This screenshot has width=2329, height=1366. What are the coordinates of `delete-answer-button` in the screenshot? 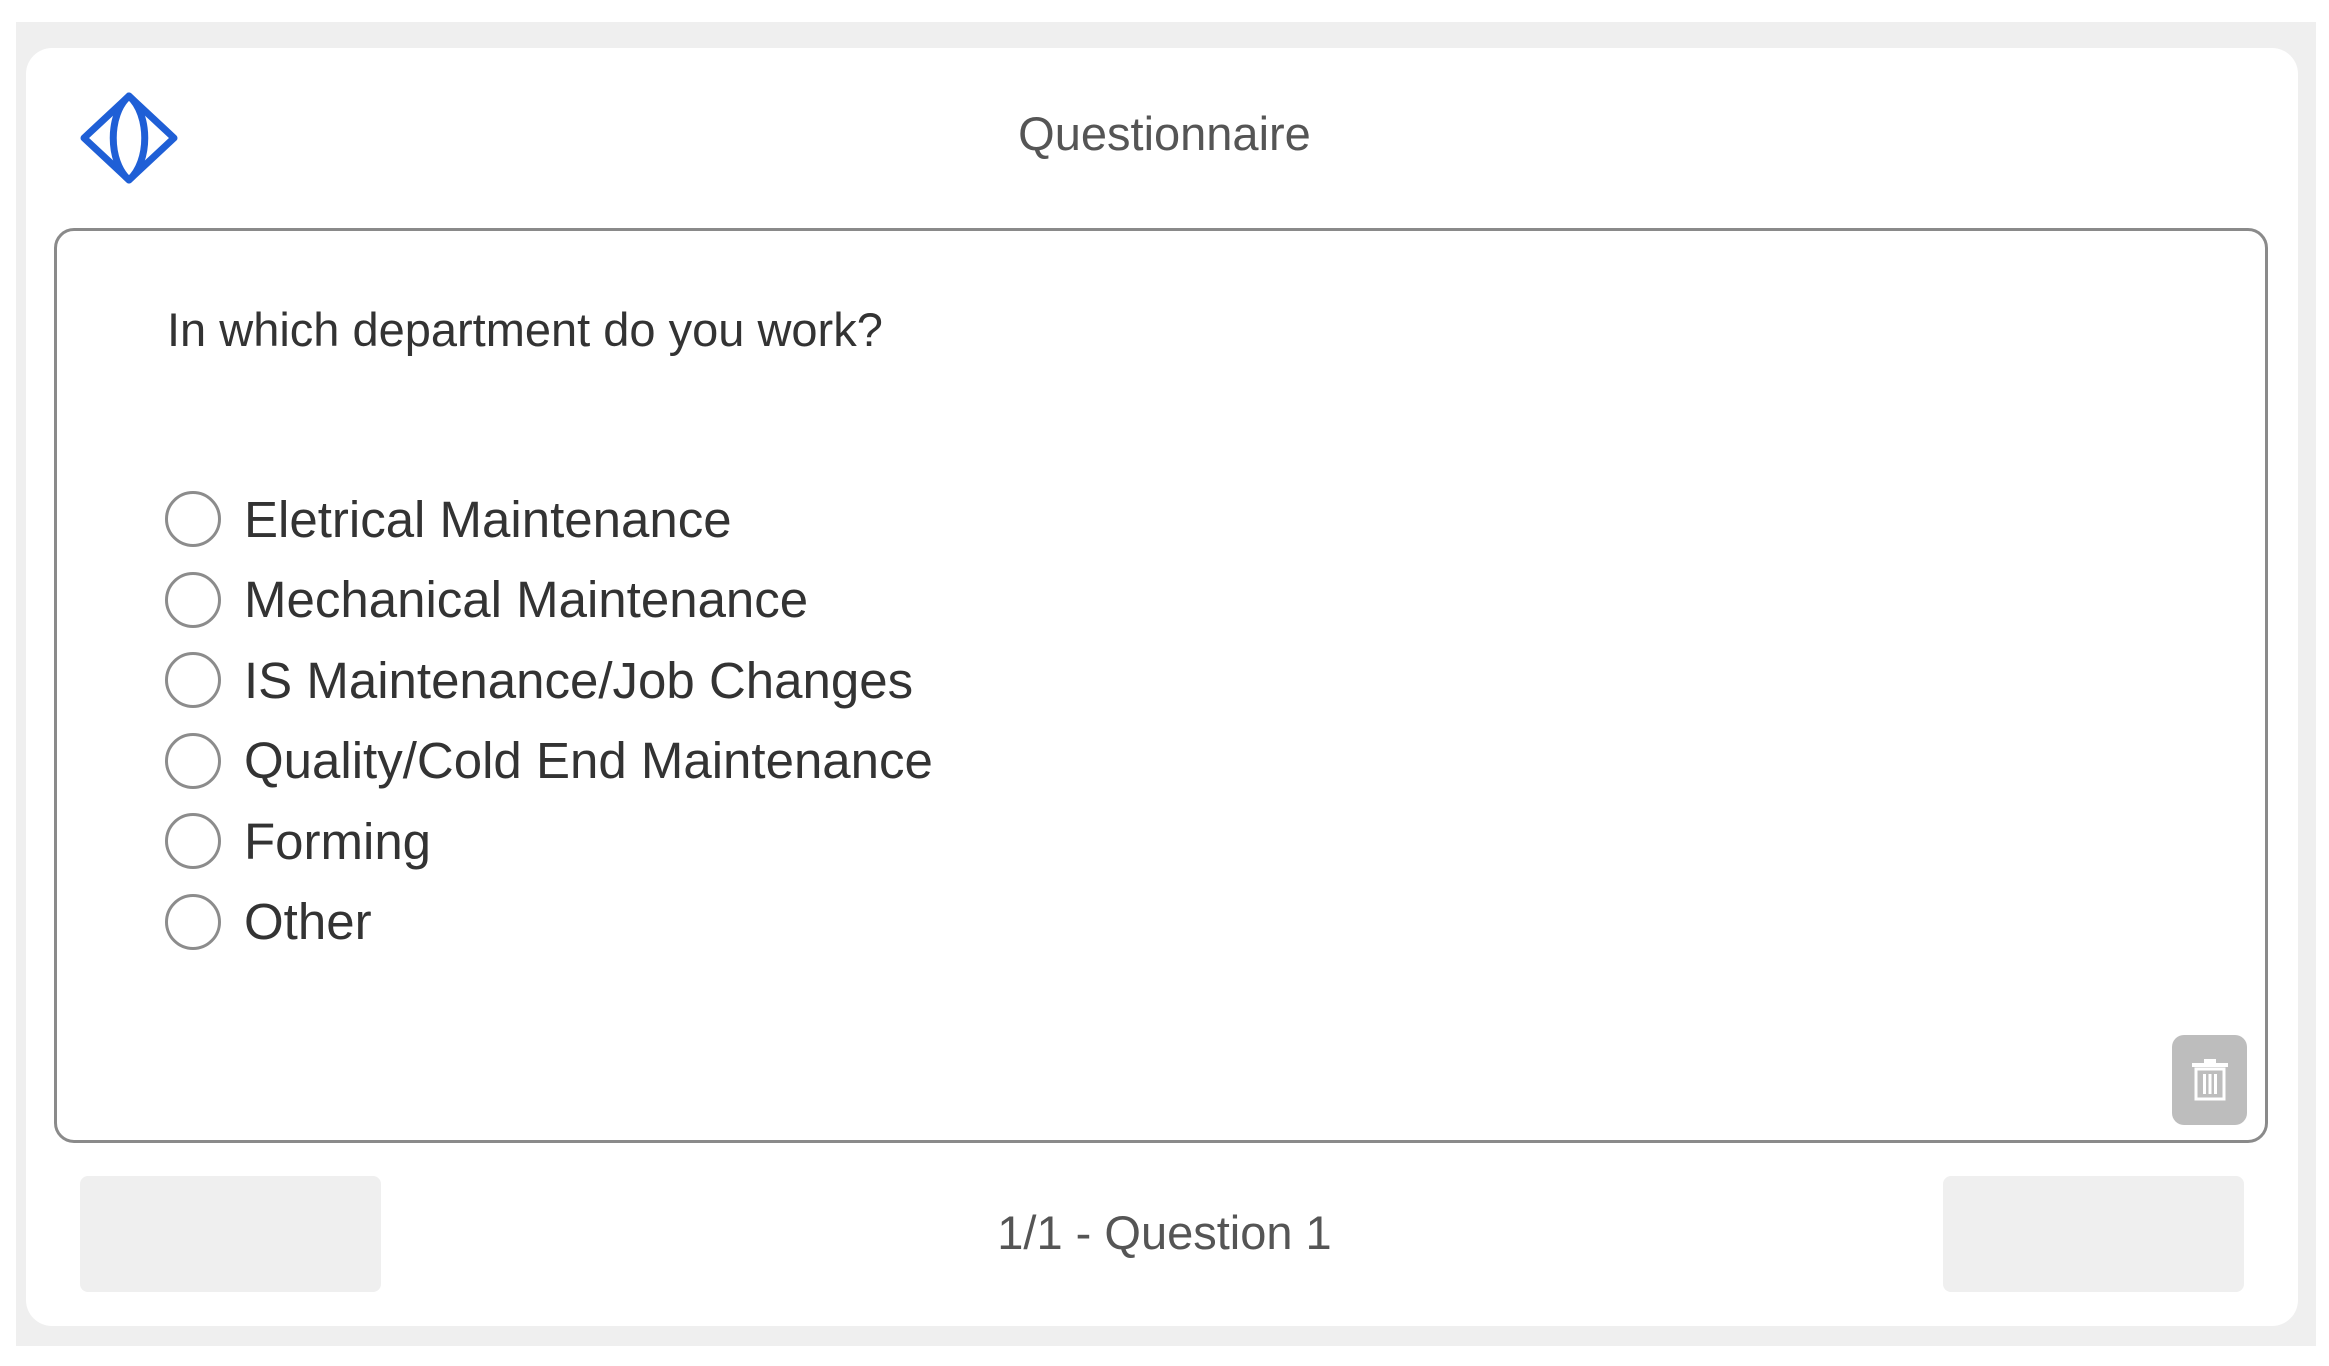 It's located at (2209, 1080).